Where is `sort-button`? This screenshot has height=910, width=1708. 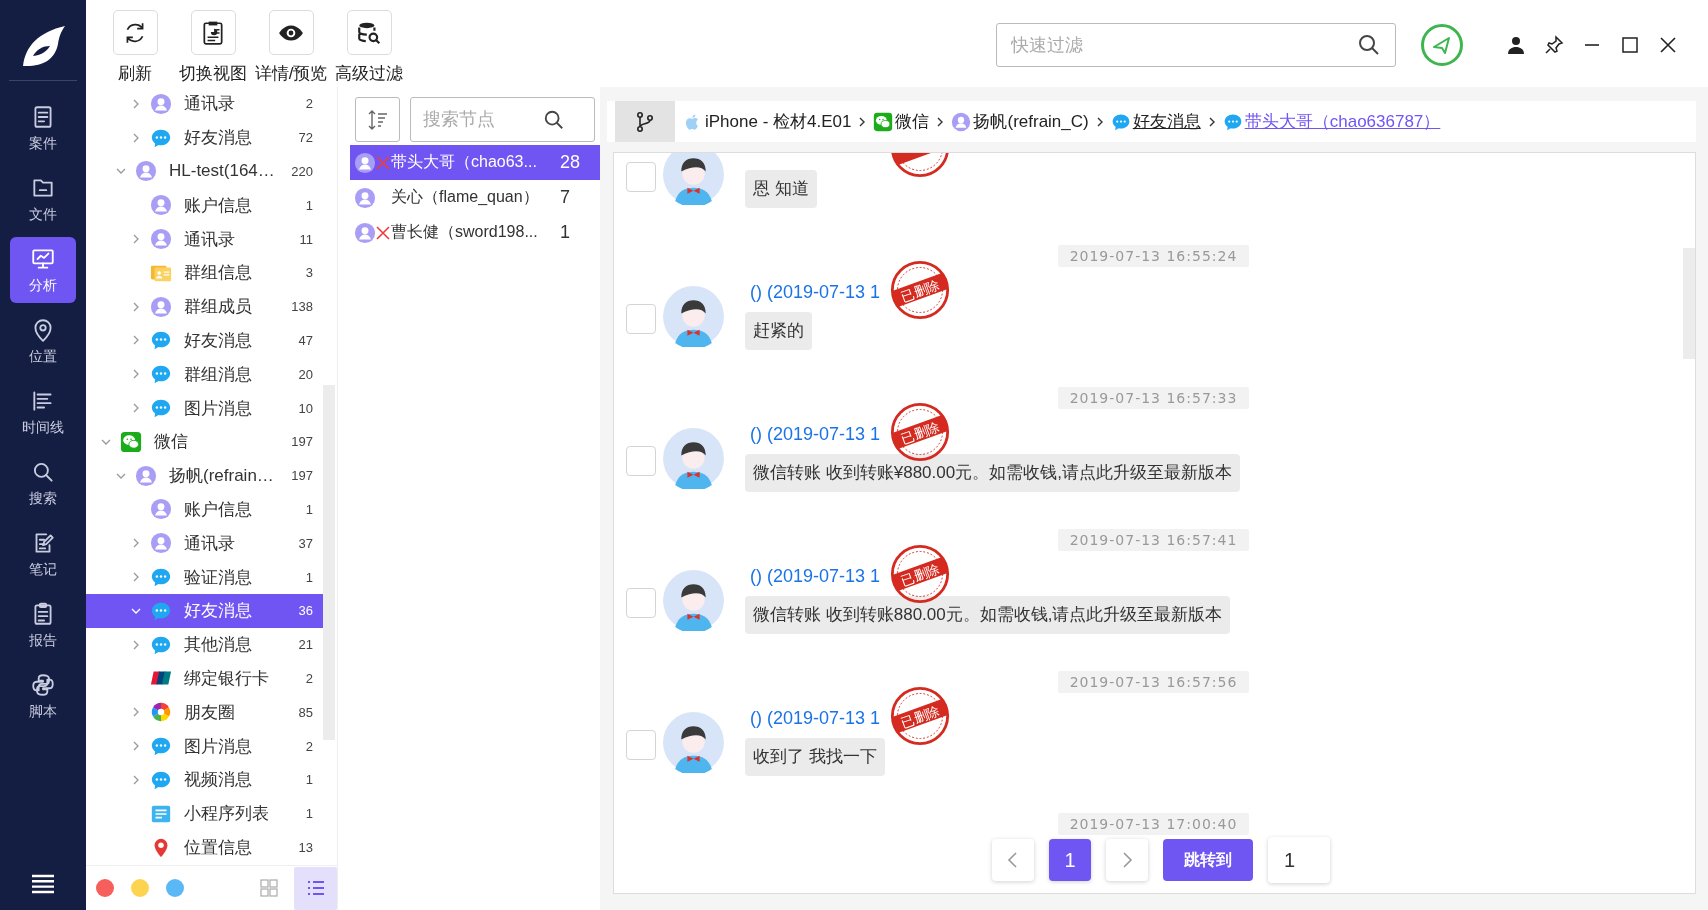
sort-button is located at coordinates (377, 119).